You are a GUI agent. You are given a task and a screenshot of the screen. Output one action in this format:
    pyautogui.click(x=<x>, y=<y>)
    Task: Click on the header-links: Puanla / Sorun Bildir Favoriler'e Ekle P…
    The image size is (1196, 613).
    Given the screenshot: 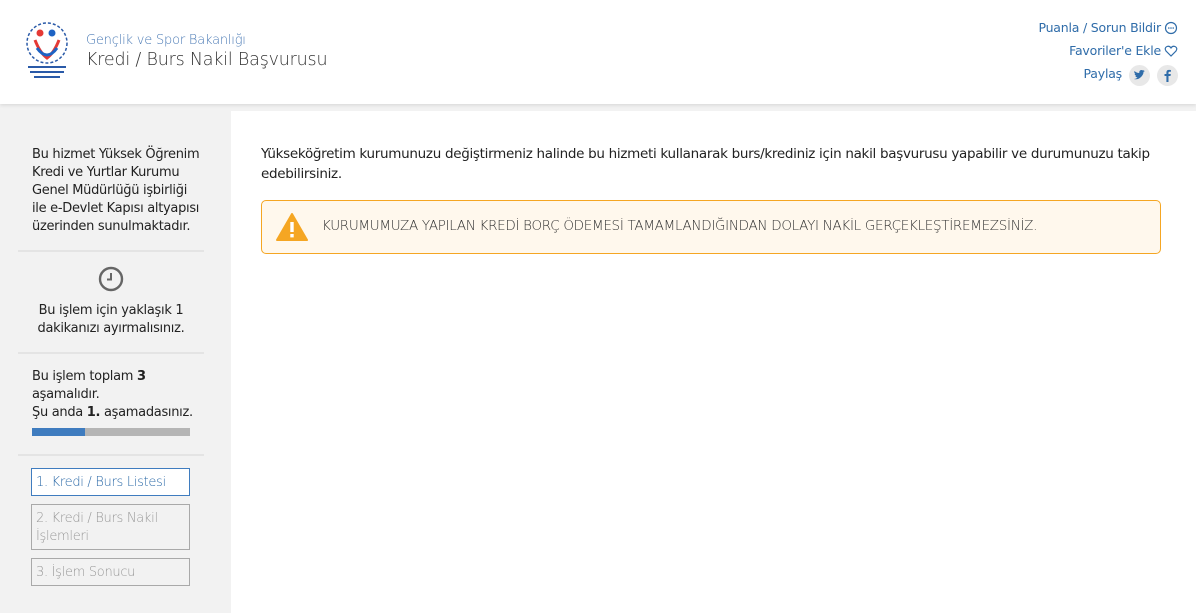 What is the action you would take?
    pyautogui.click(x=1108, y=51)
    